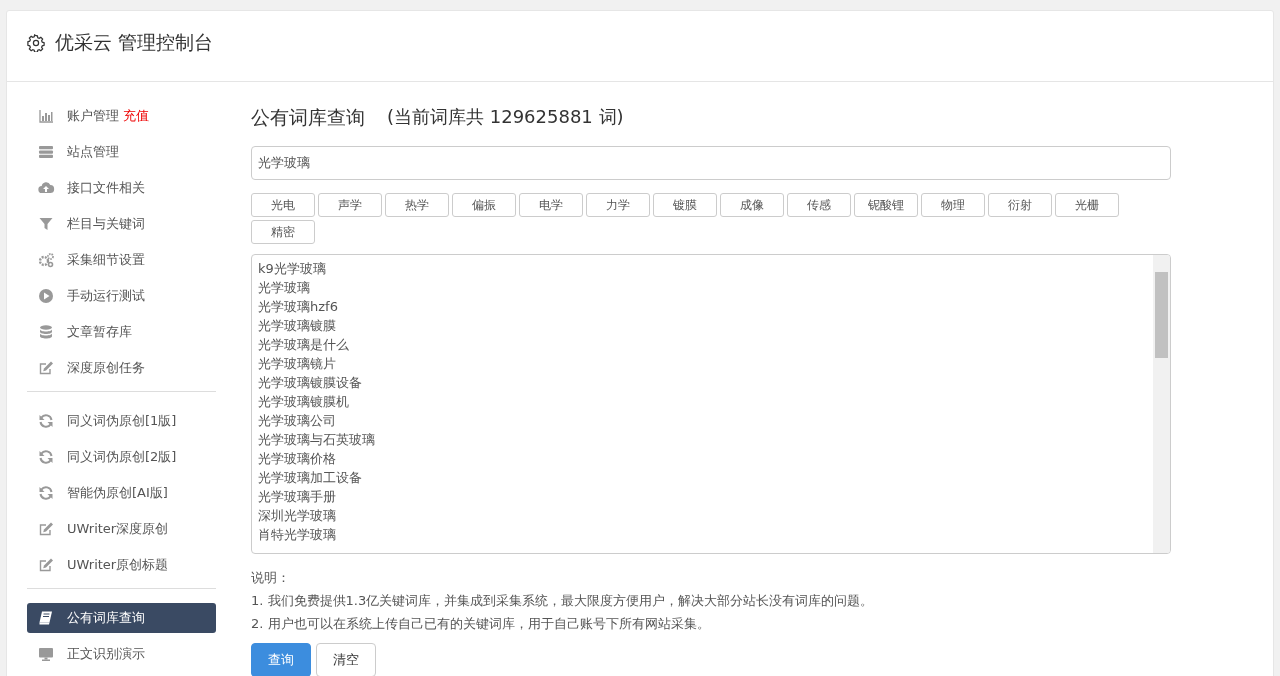 Image resolution: width=1280 pixels, height=676 pixels. What do you see at coordinates (46, 332) in the screenshot?
I see `database-icon` at bounding box center [46, 332].